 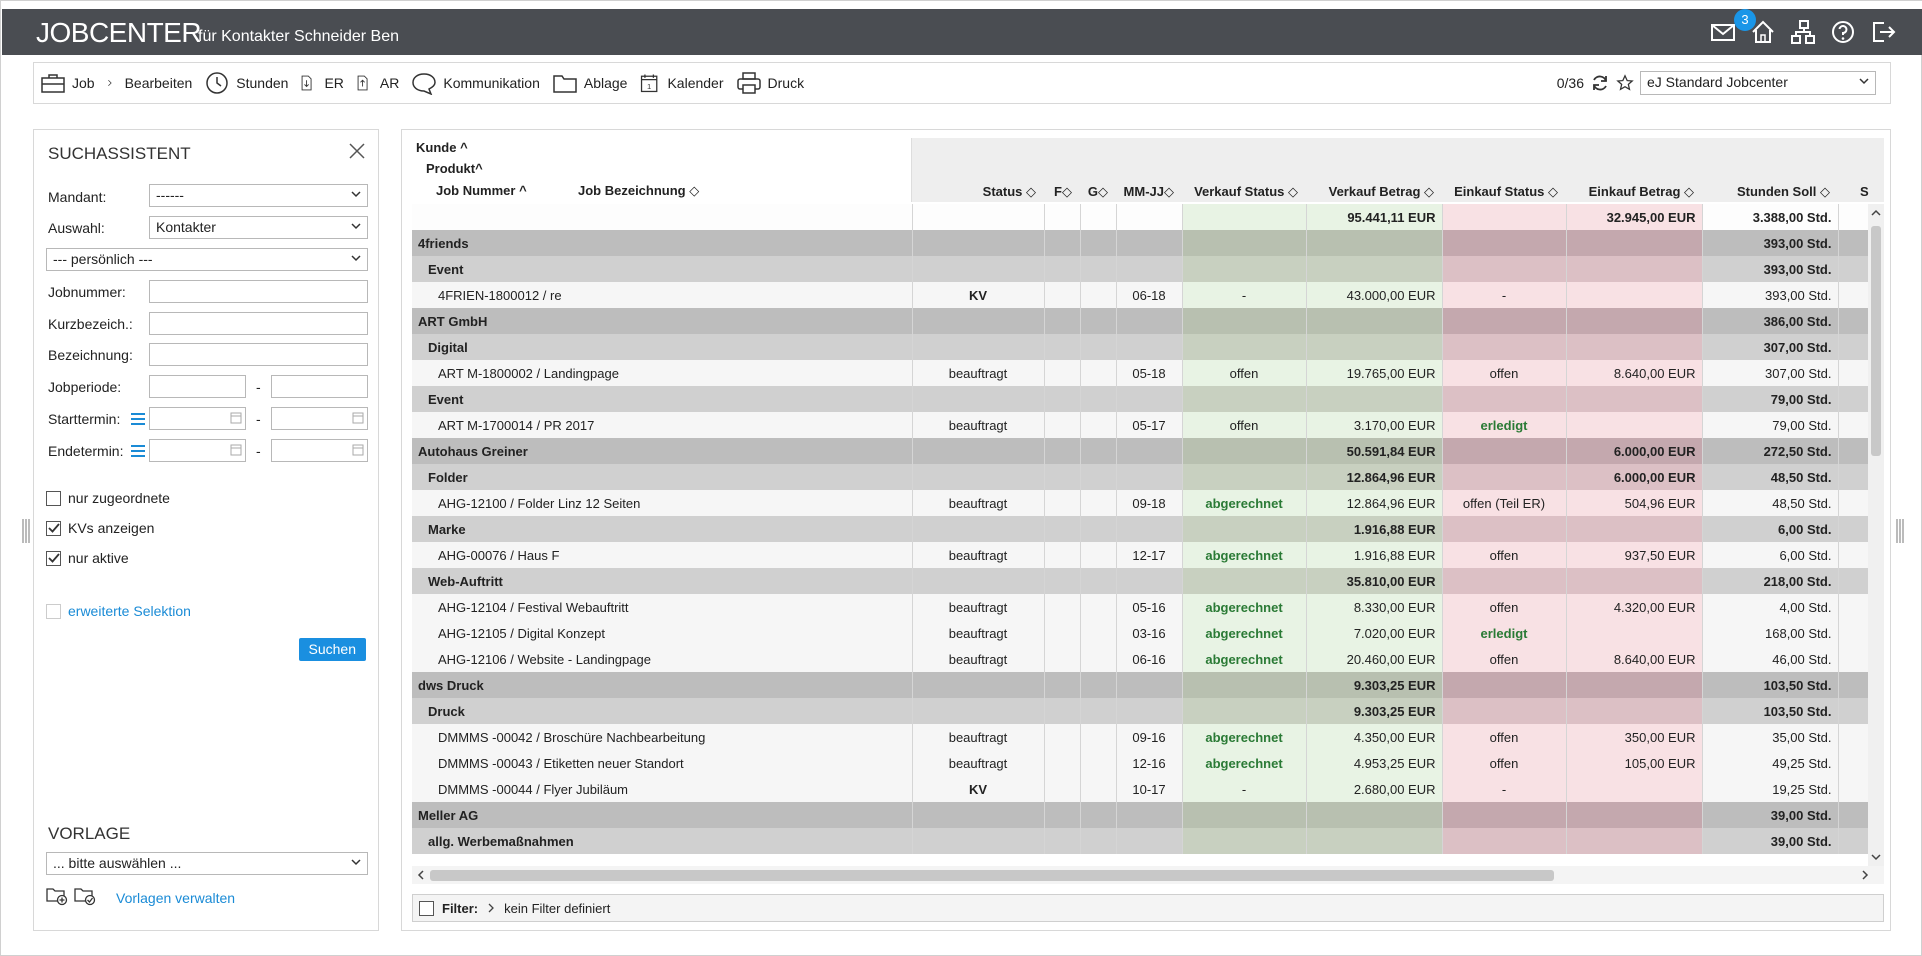 What do you see at coordinates (442, 147) in the screenshot?
I see `group-header-kunde: Kunde ^` at bounding box center [442, 147].